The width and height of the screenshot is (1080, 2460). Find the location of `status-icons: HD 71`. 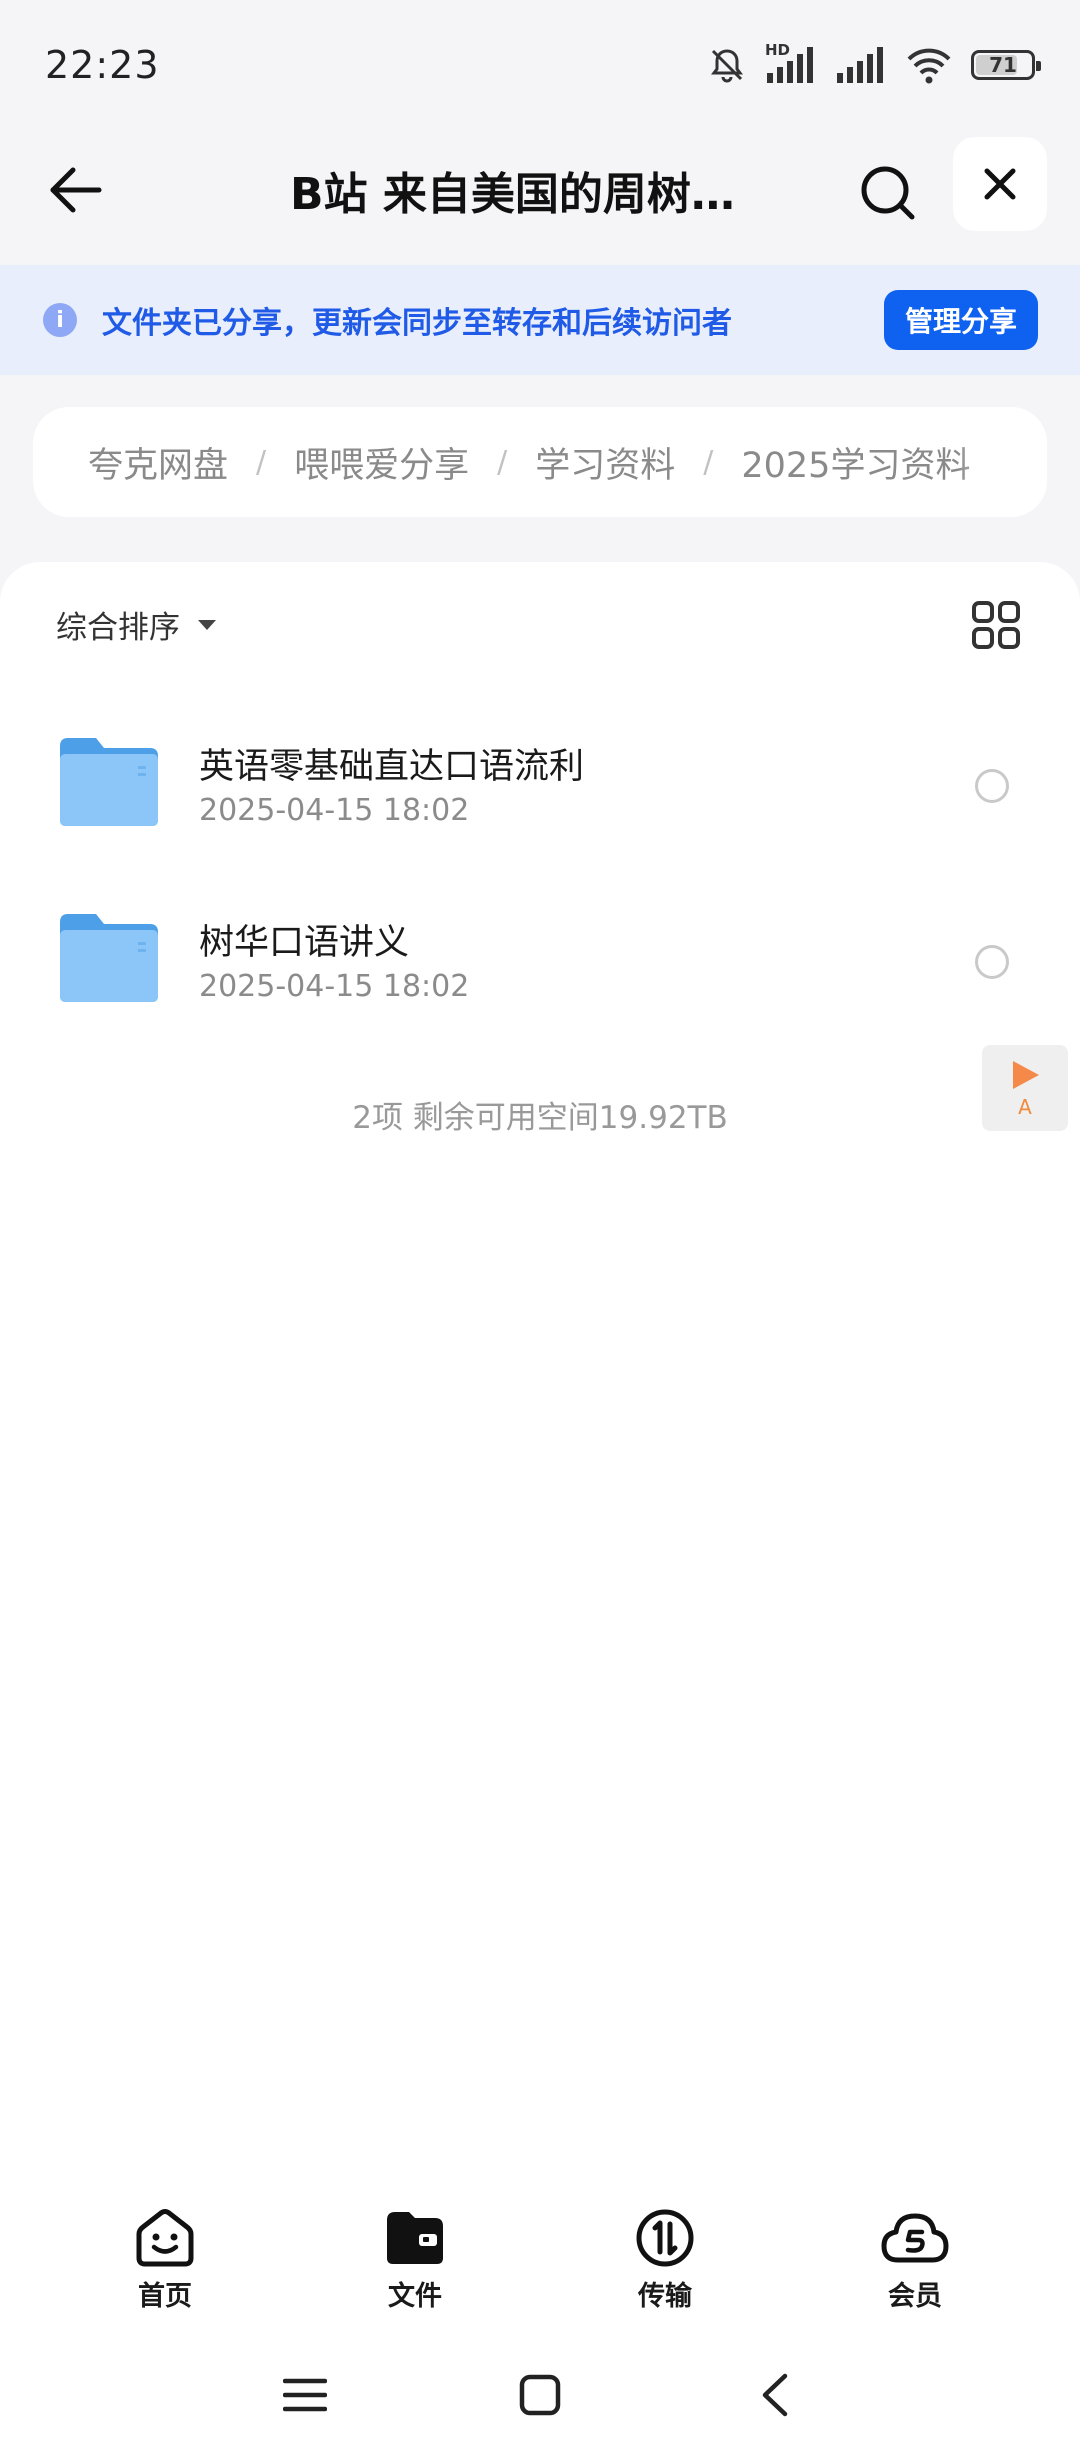

status-icons: HD 71 is located at coordinates (874, 63).